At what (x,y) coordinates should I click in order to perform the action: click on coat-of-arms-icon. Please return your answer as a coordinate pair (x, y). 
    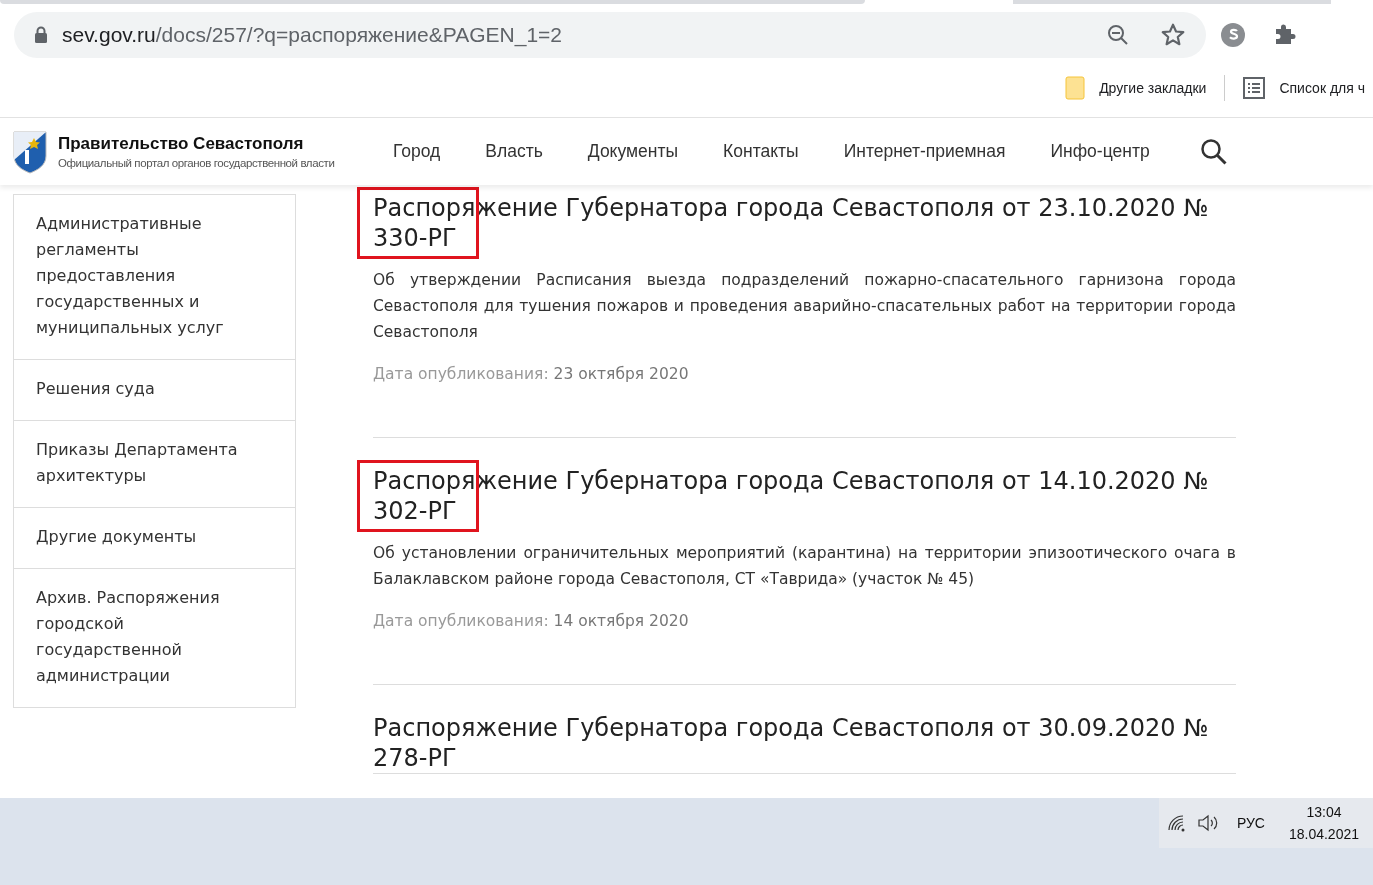
    Looking at the image, I should click on (30, 151).